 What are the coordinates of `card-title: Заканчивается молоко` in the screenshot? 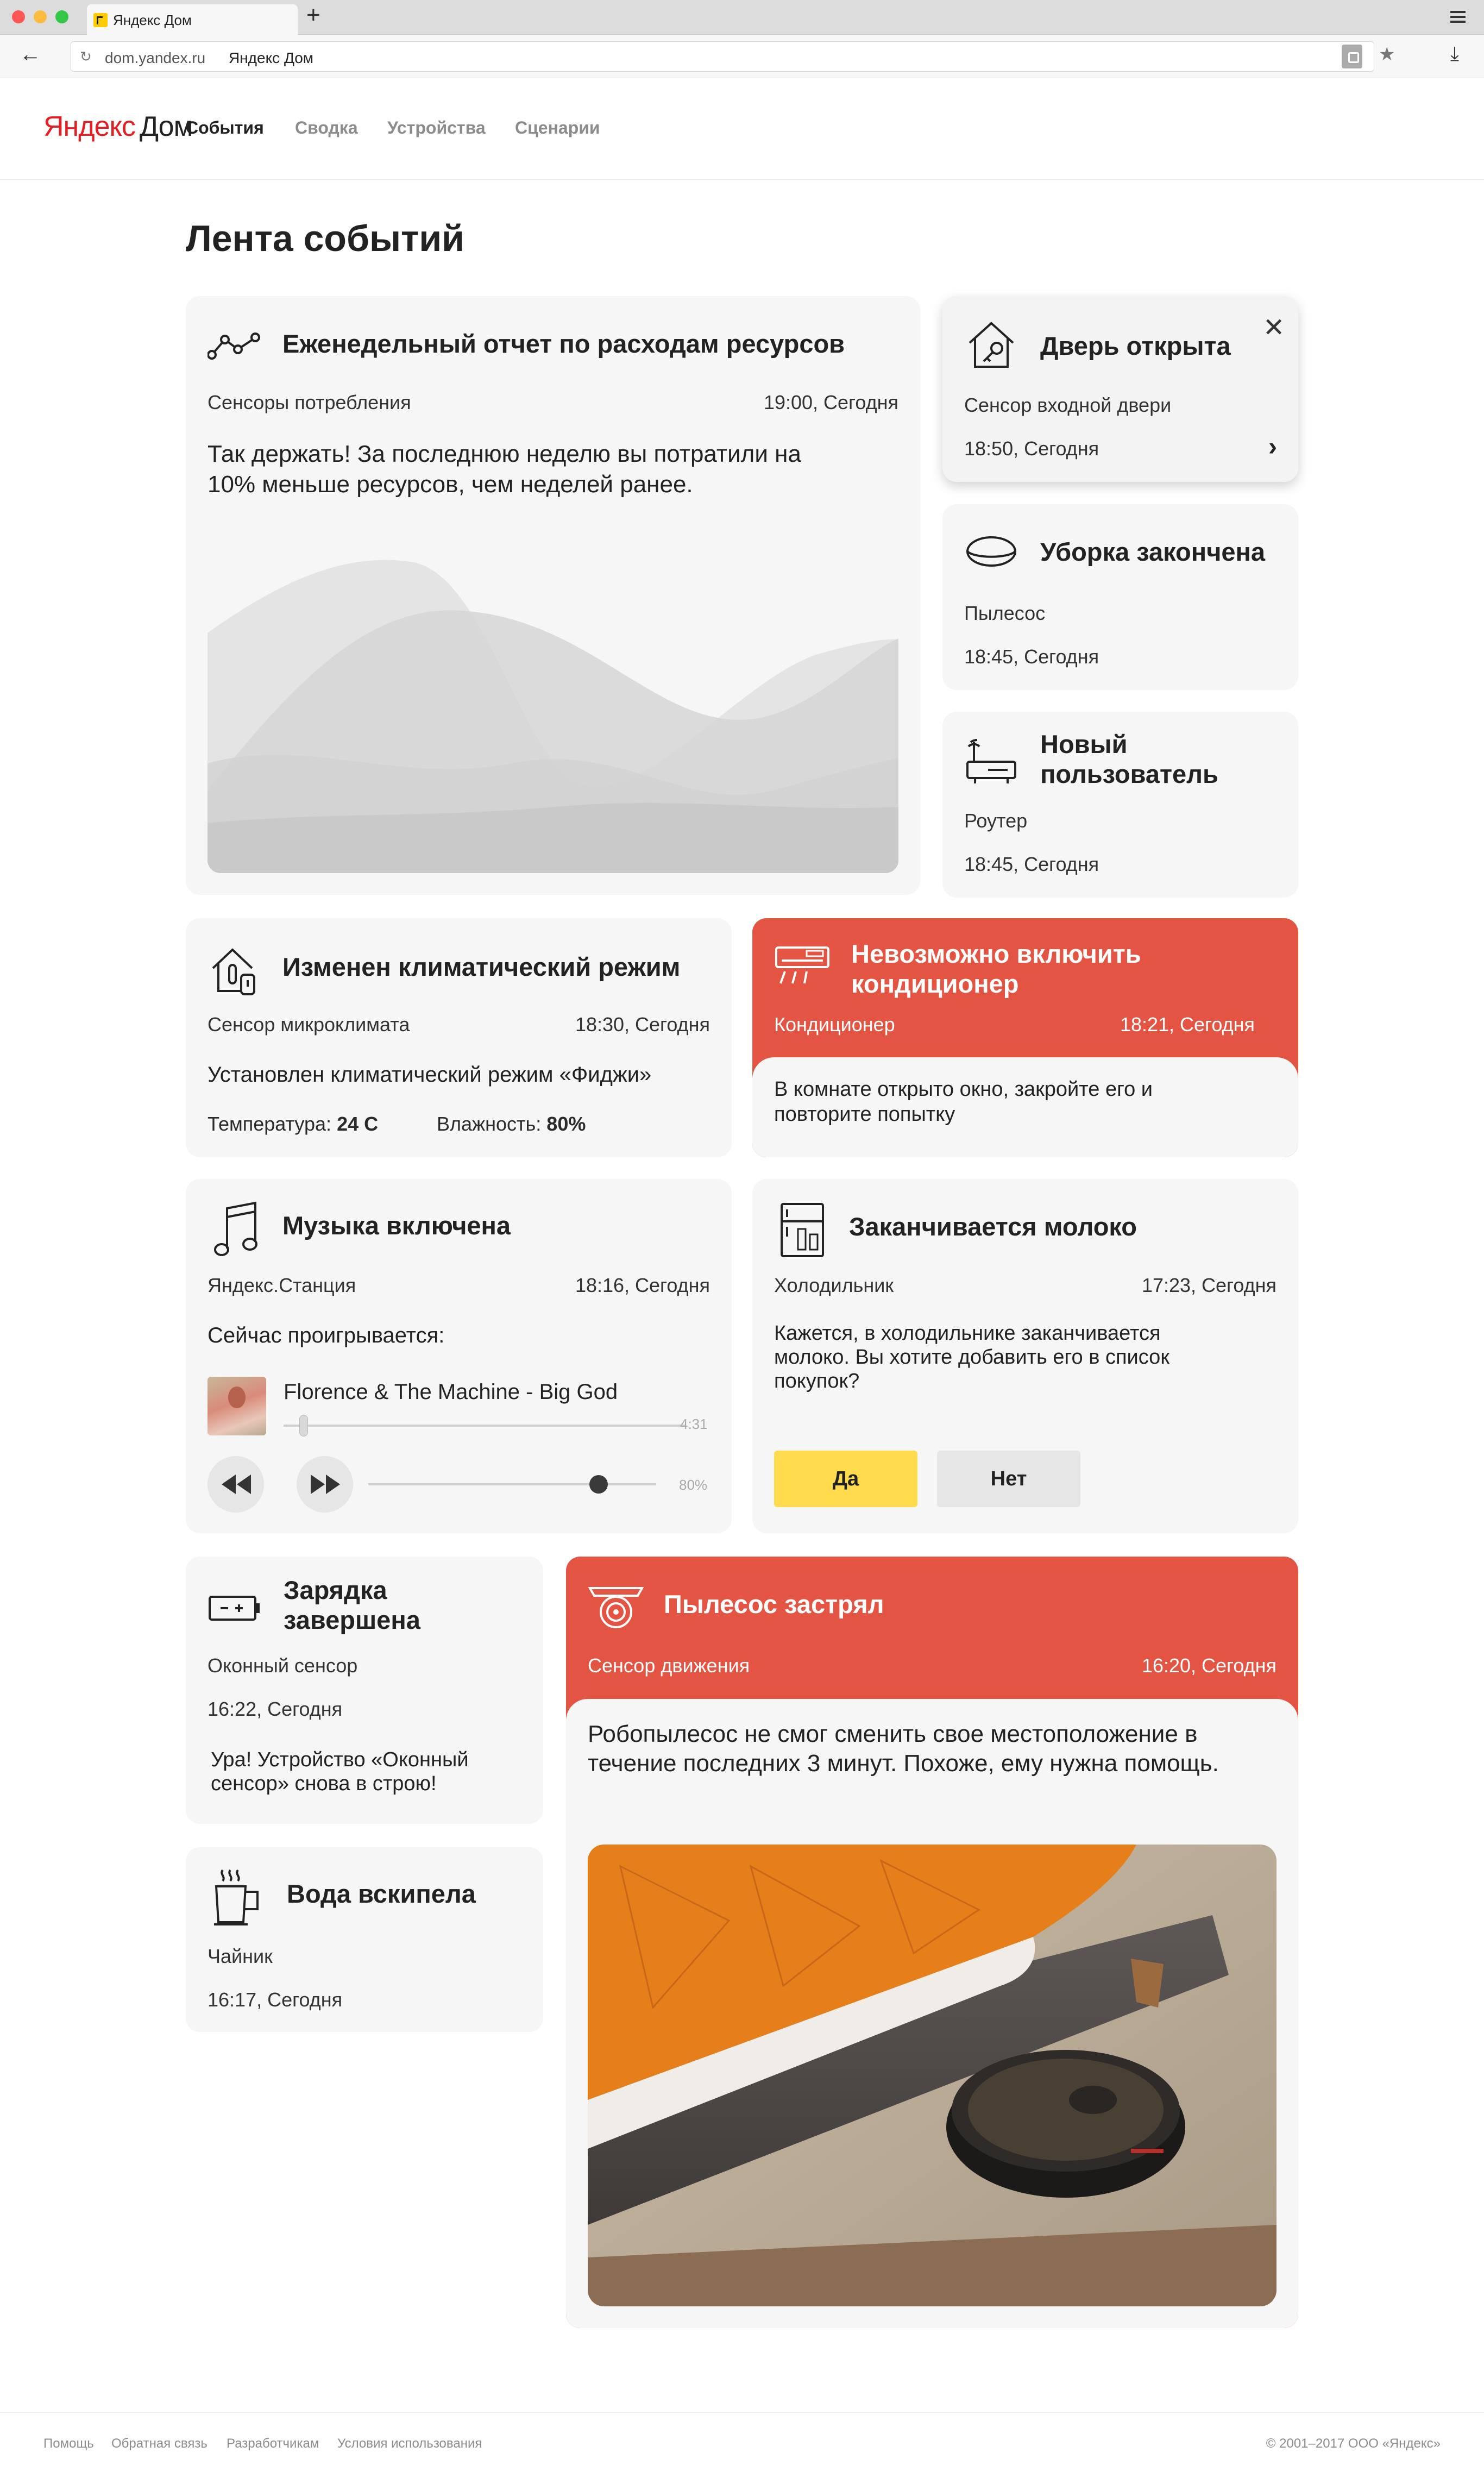 It's located at (993, 1226).